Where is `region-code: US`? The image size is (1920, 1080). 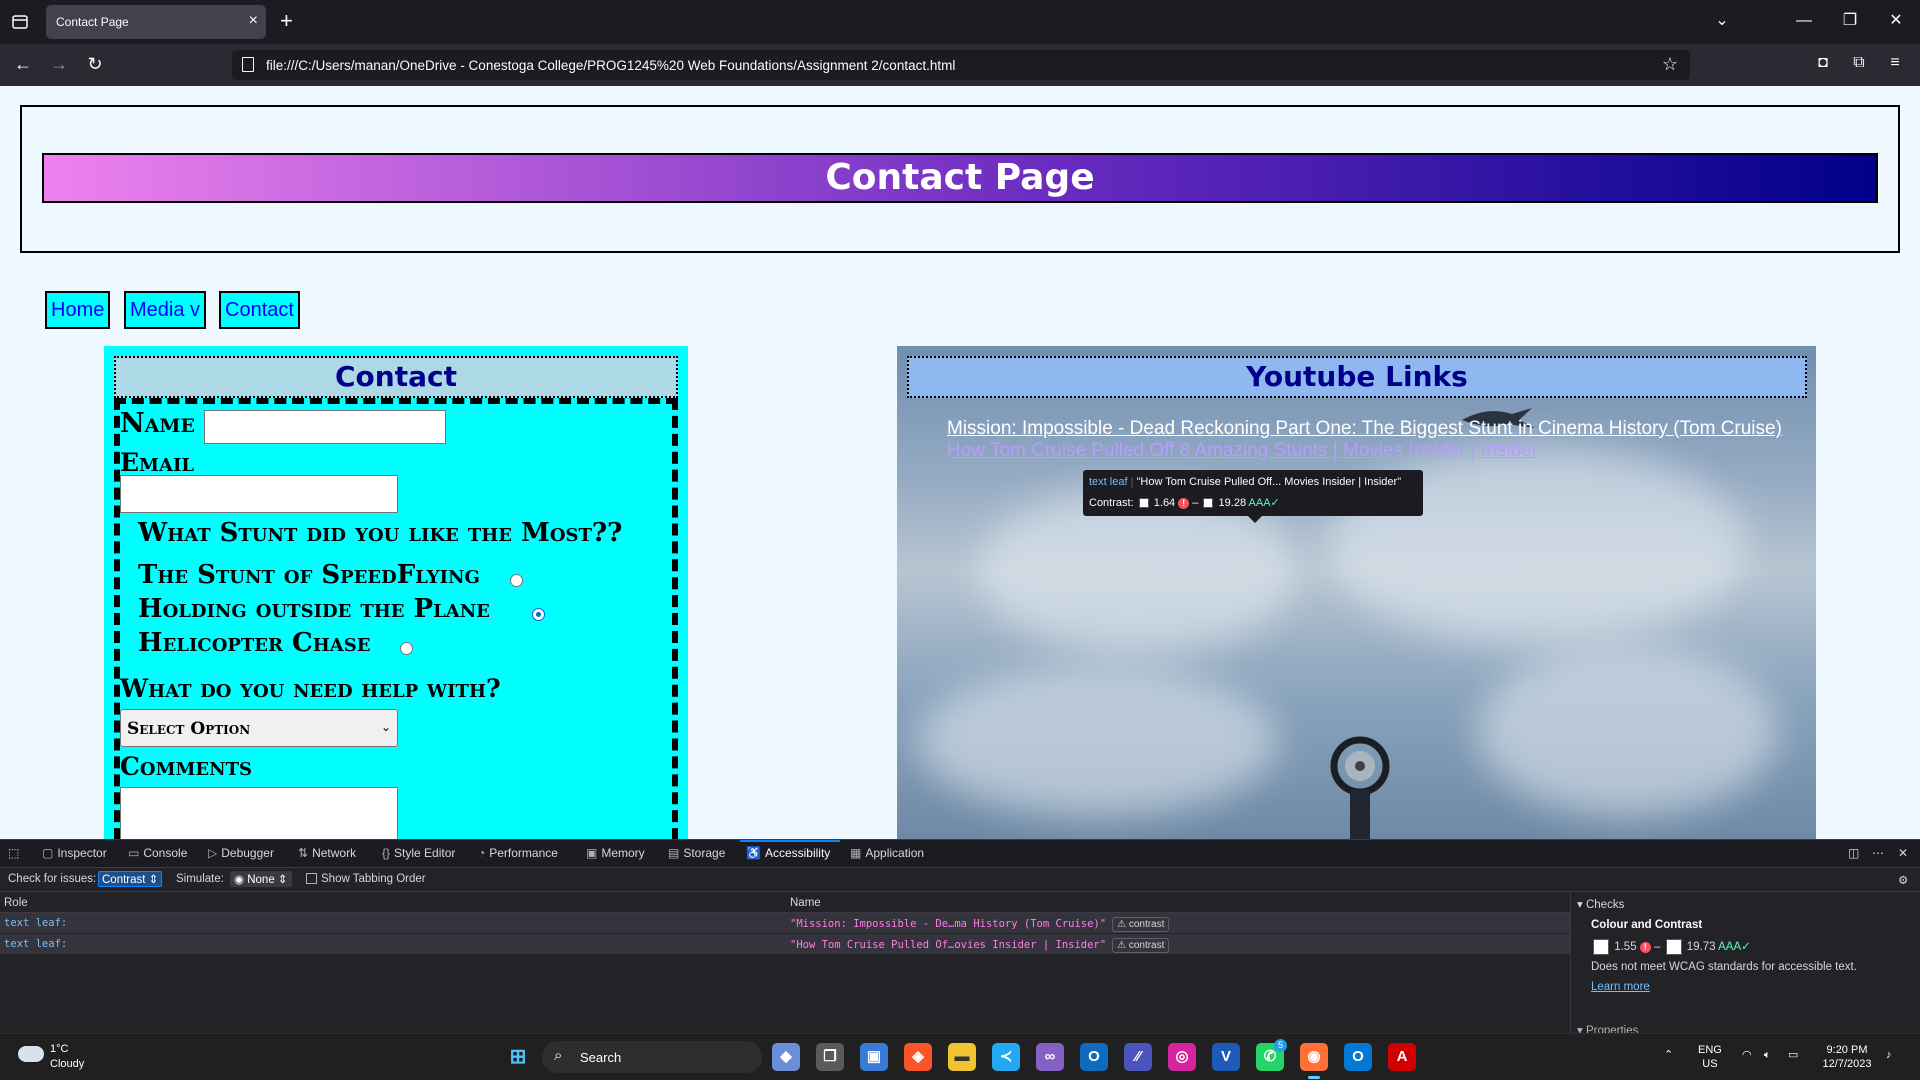
region-code: US is located at coordinates (1710, 1064).